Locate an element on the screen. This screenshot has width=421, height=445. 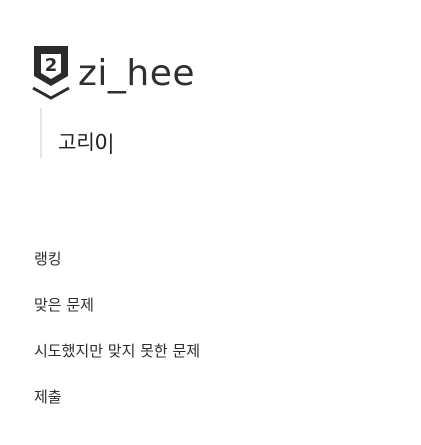
profile-menu: 랭킹 맞은 문제 시도했지만 맞지 못한 문제 제출 is located at coordinates (117, 328).